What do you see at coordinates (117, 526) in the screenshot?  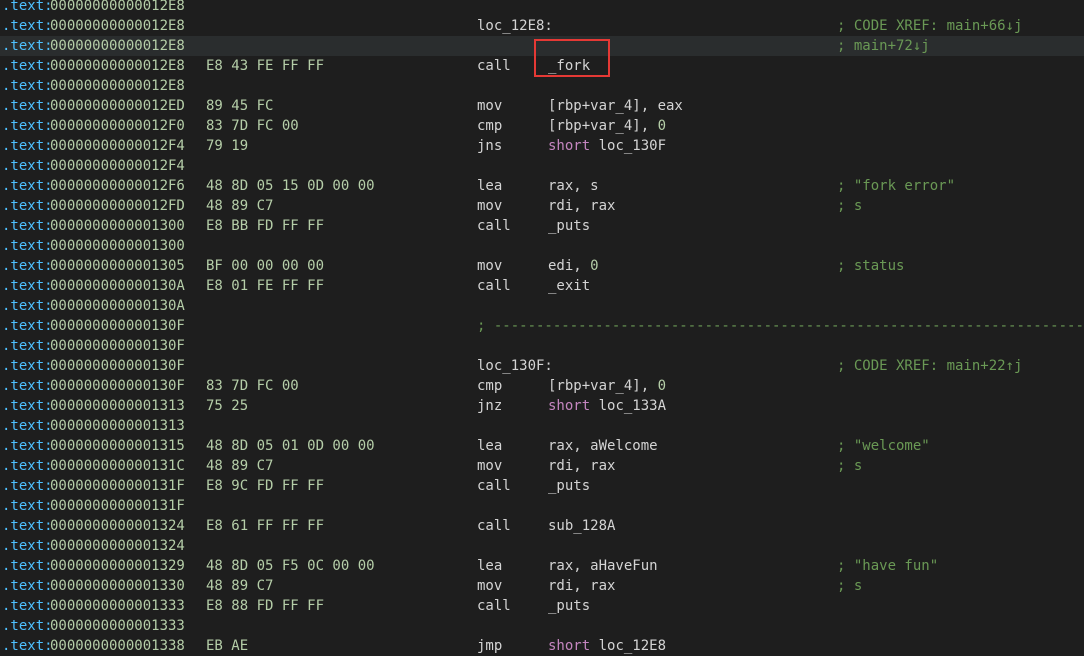 I see `address: 0000000000001324` at bounding box center [117, 526].